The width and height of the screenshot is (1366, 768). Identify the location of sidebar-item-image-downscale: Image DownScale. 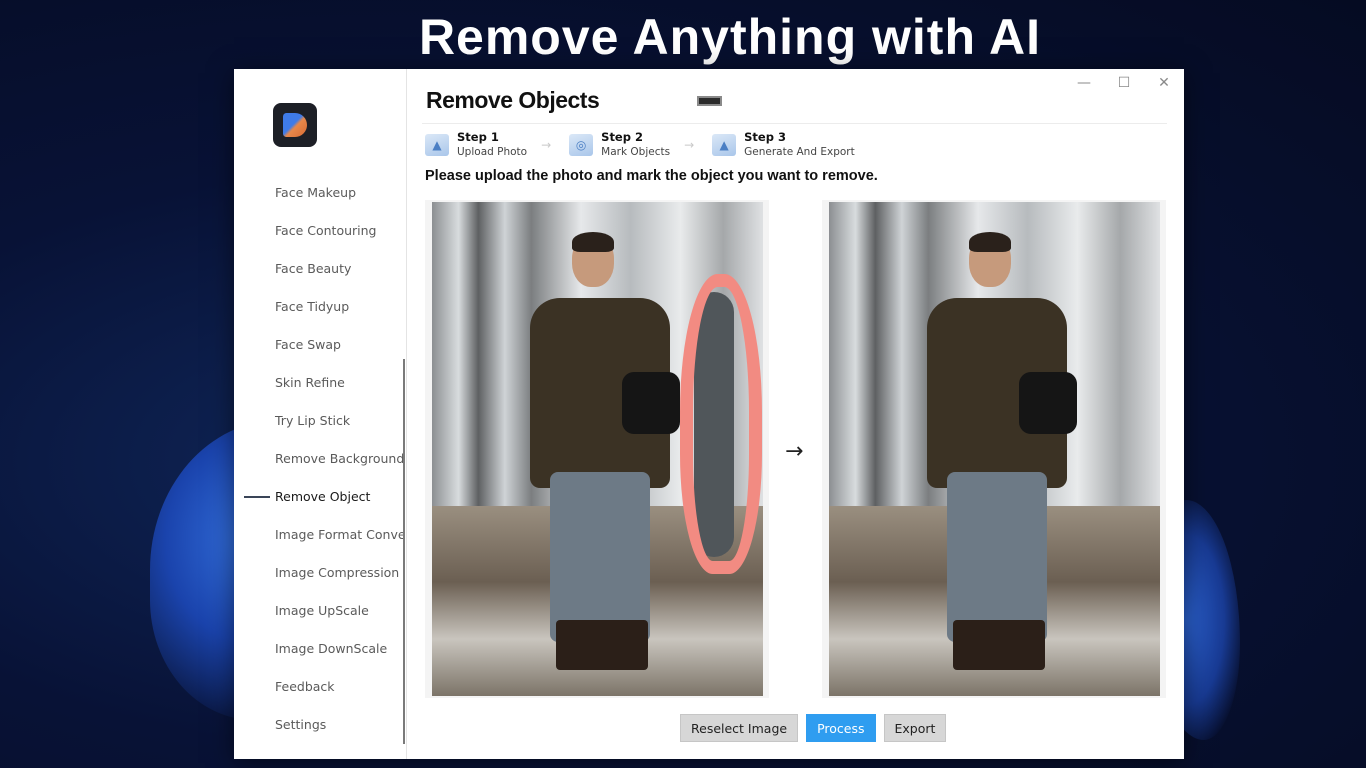
(320, 649).